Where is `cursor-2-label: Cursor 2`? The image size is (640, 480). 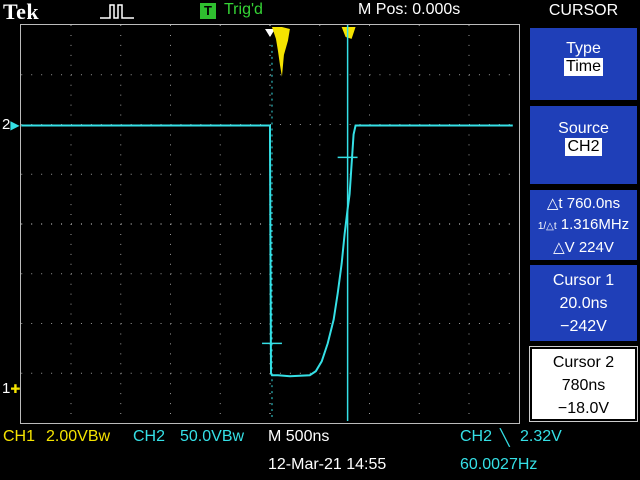
cursor-2-label: Cursor 2 is located at coordinates (583, 362).